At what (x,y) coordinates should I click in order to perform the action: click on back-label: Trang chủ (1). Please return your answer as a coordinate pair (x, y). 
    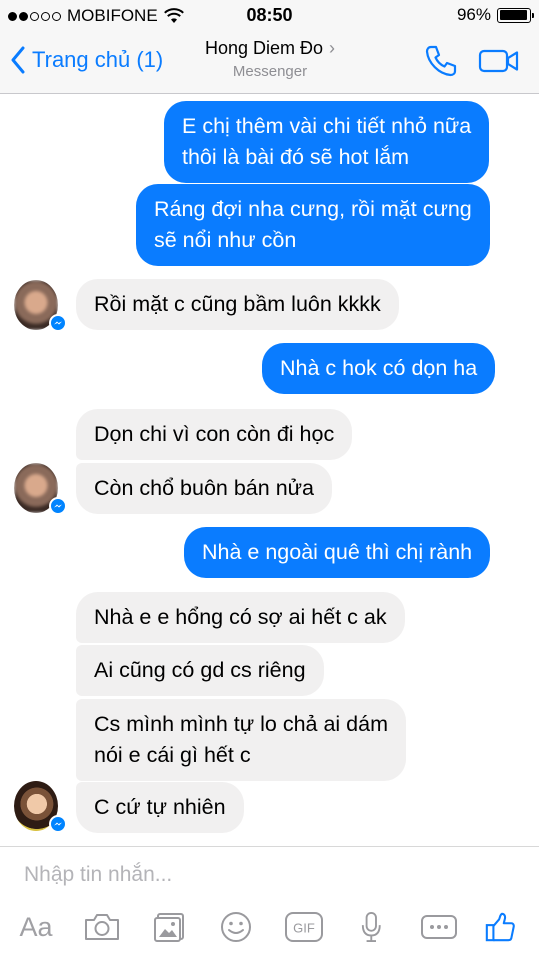
    Looking at the image, I should click on (98, 59).